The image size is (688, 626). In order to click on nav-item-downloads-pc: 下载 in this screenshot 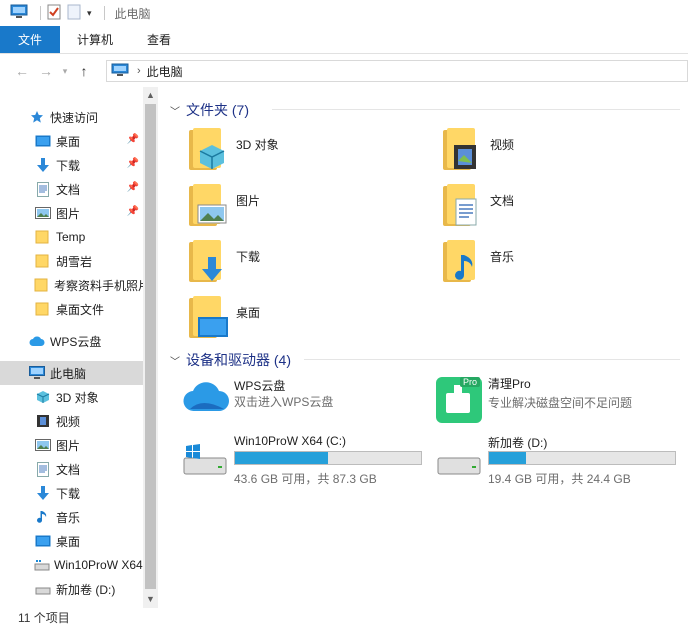, I will do `click(71, 493)`.